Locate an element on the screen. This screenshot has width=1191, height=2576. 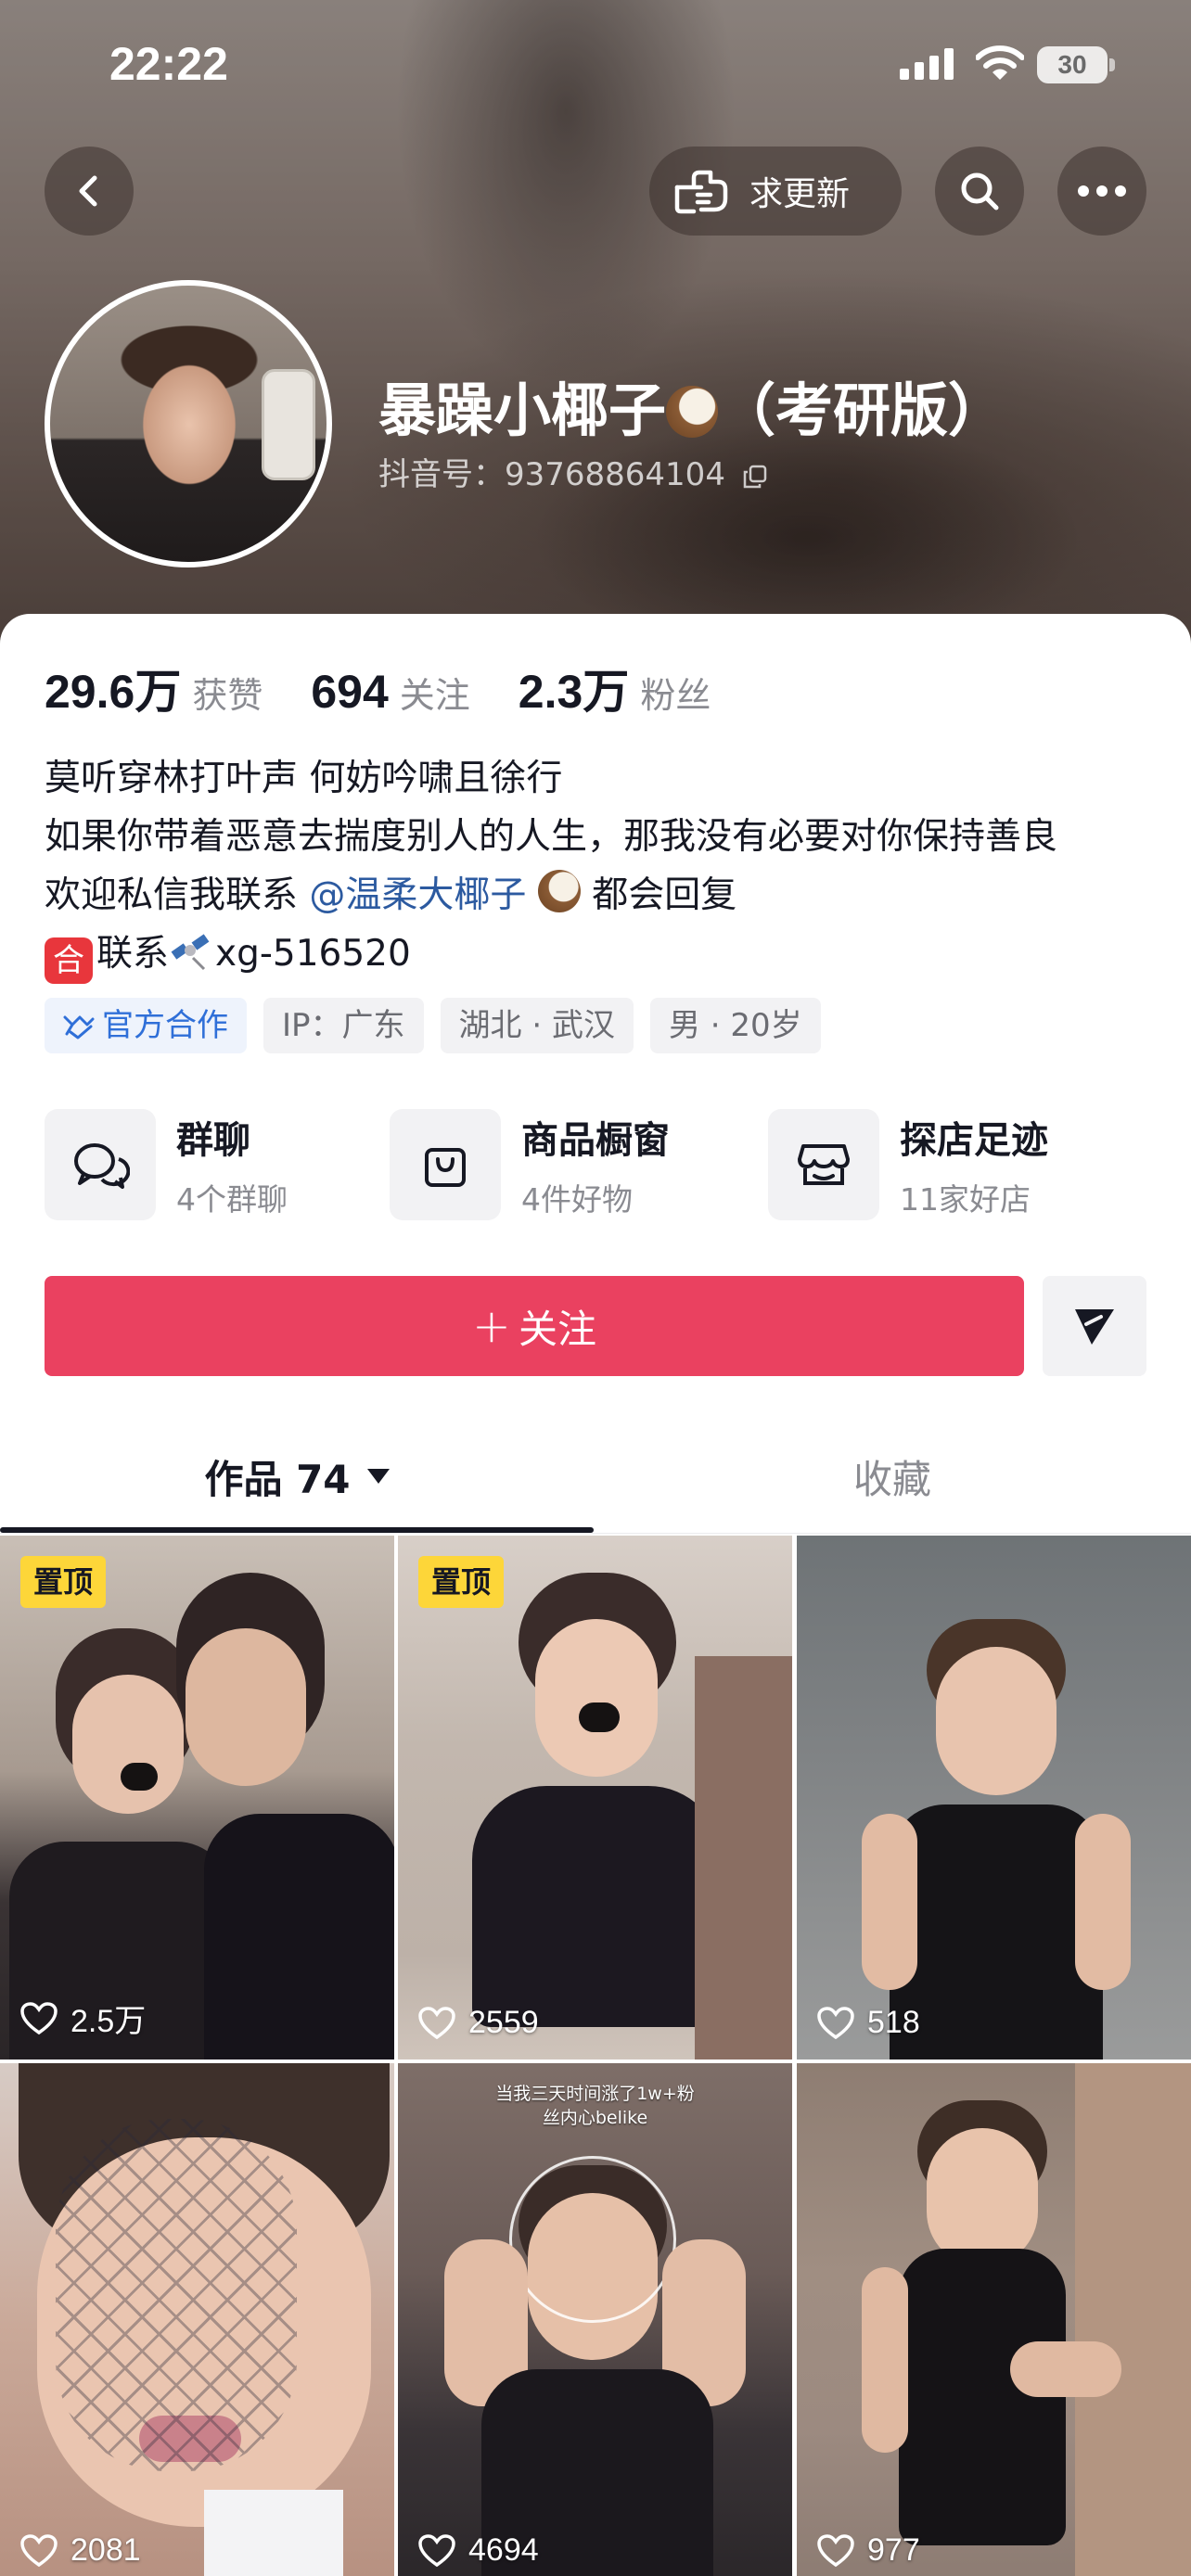
tab-works: 作品 74 is located at coordinates (297, 1477).